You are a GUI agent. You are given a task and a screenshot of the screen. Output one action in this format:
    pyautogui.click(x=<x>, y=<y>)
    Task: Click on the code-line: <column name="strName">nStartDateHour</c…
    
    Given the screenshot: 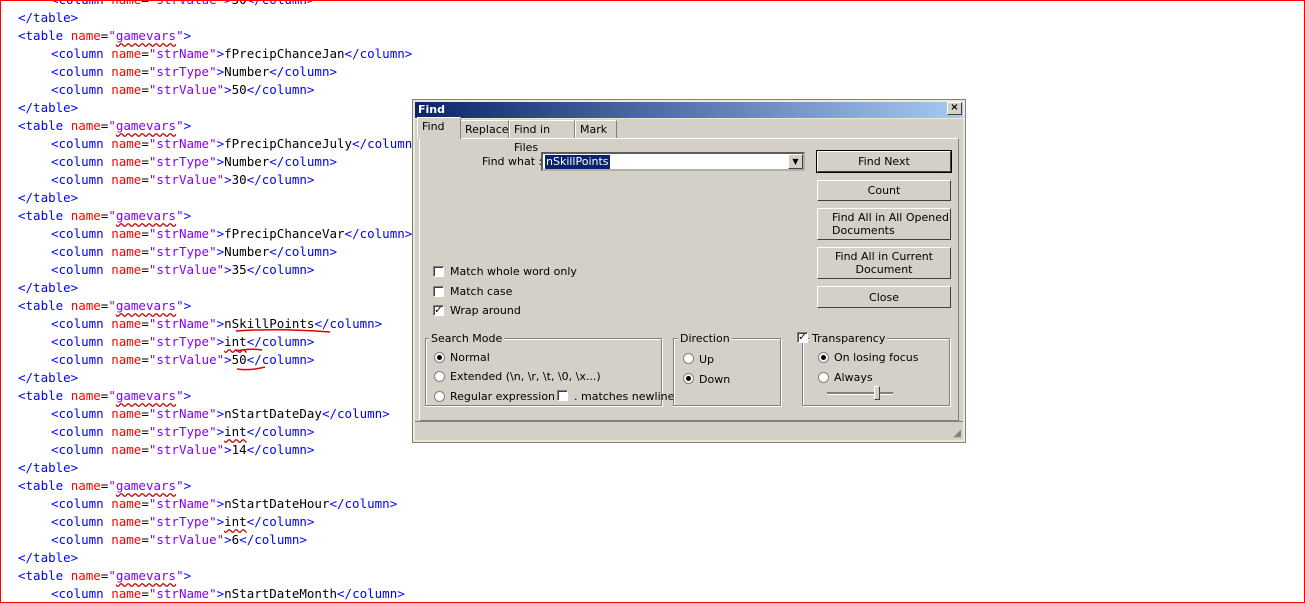 What is the action you would take?
    pyautogui.click(x=224, y=504)
    